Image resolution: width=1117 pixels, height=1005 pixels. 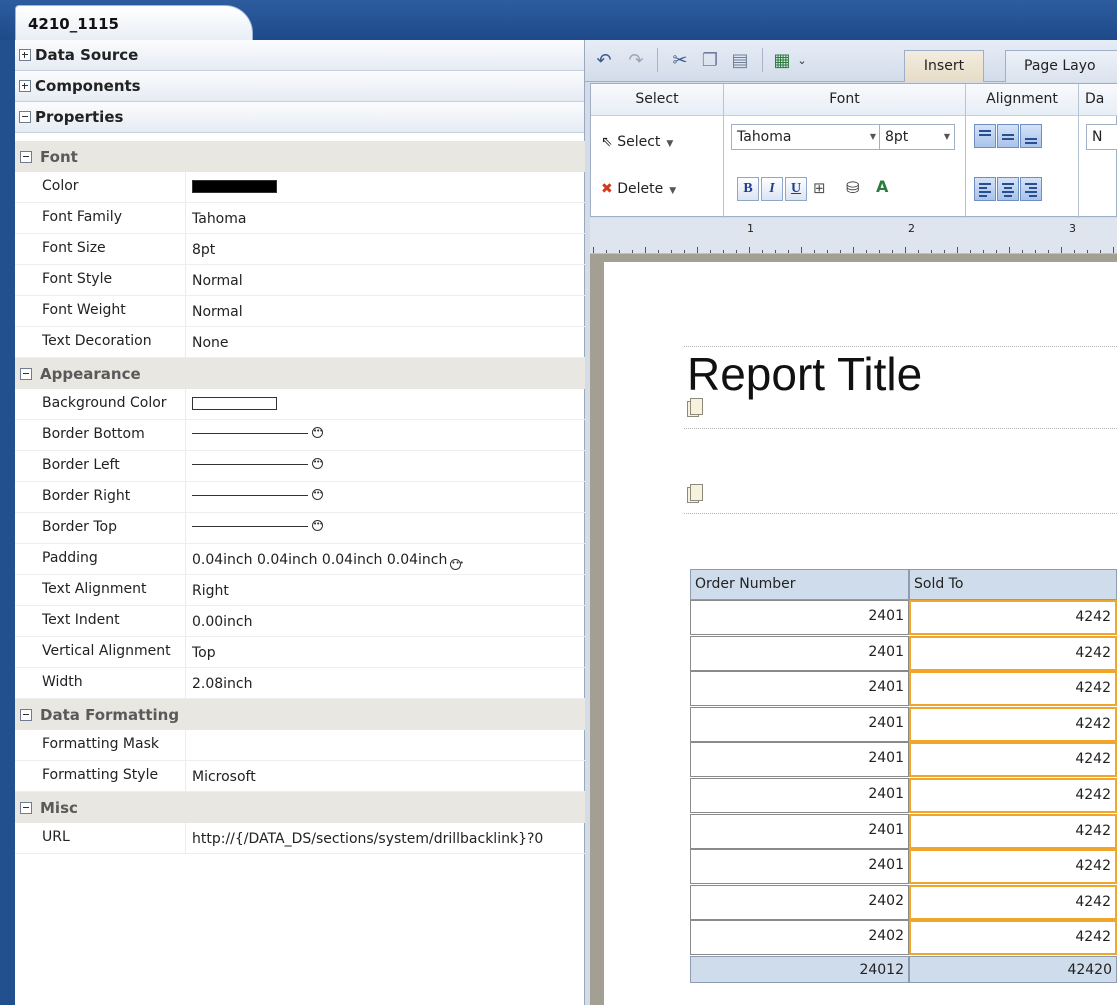 I want to click on property-value: Microsoft, so click(x=385, y=776).